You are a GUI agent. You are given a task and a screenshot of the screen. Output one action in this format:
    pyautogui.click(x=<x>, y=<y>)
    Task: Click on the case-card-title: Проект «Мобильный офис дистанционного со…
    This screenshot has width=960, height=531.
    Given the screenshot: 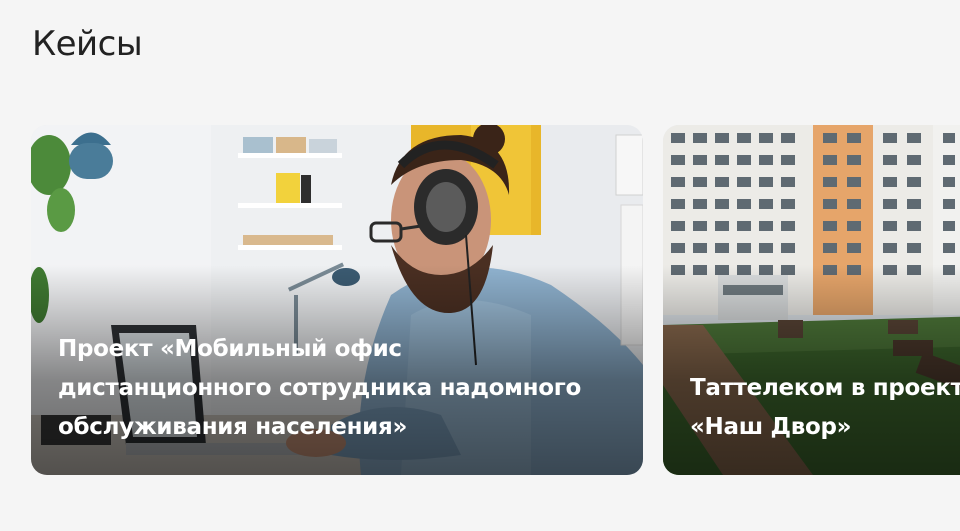 What is the action you would take?
    pyautogui.click(x=319, y=388)
    